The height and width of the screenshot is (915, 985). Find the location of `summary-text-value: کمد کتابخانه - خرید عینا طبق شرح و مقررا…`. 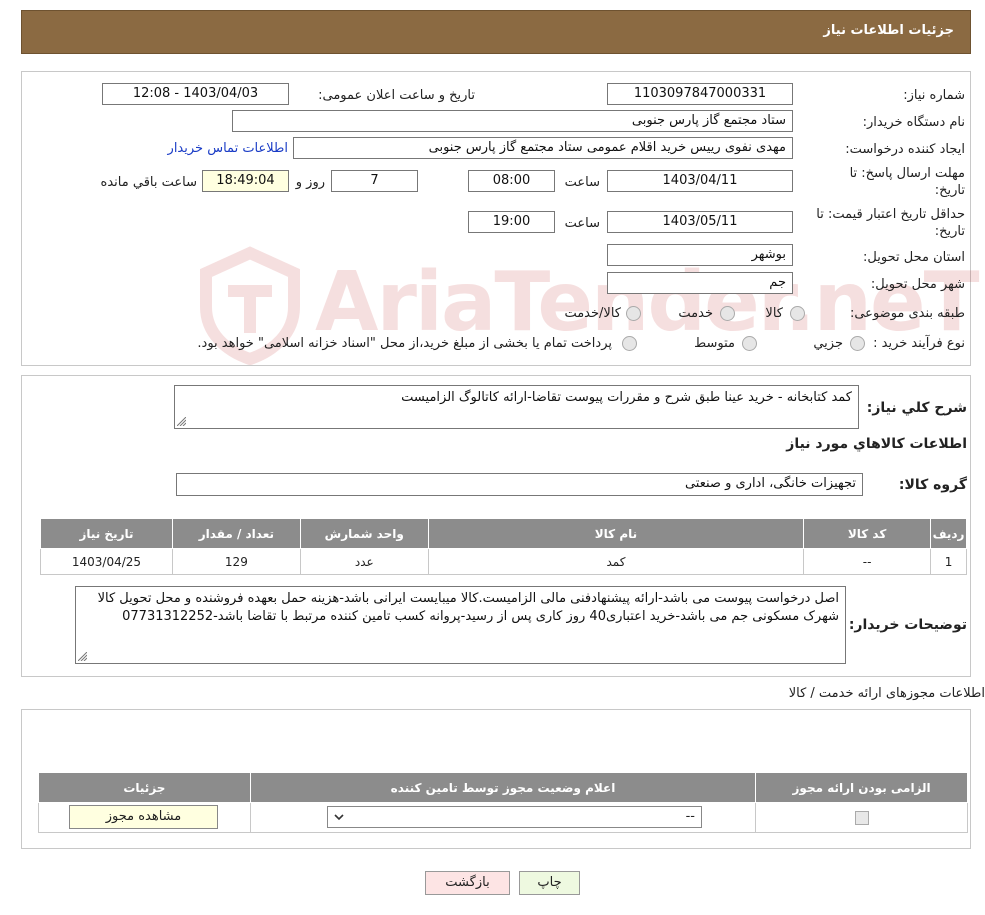

summary-text-value: کمد کتابخانه - خرید عینا طبق شرح و مقررا… is located at coordinates (626, 397).